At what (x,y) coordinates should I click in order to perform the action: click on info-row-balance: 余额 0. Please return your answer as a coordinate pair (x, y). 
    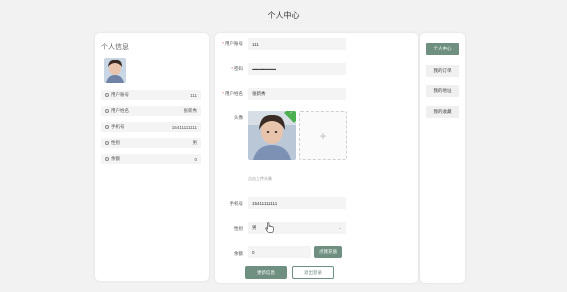
    Looking at the image, I should click on (151, 159).